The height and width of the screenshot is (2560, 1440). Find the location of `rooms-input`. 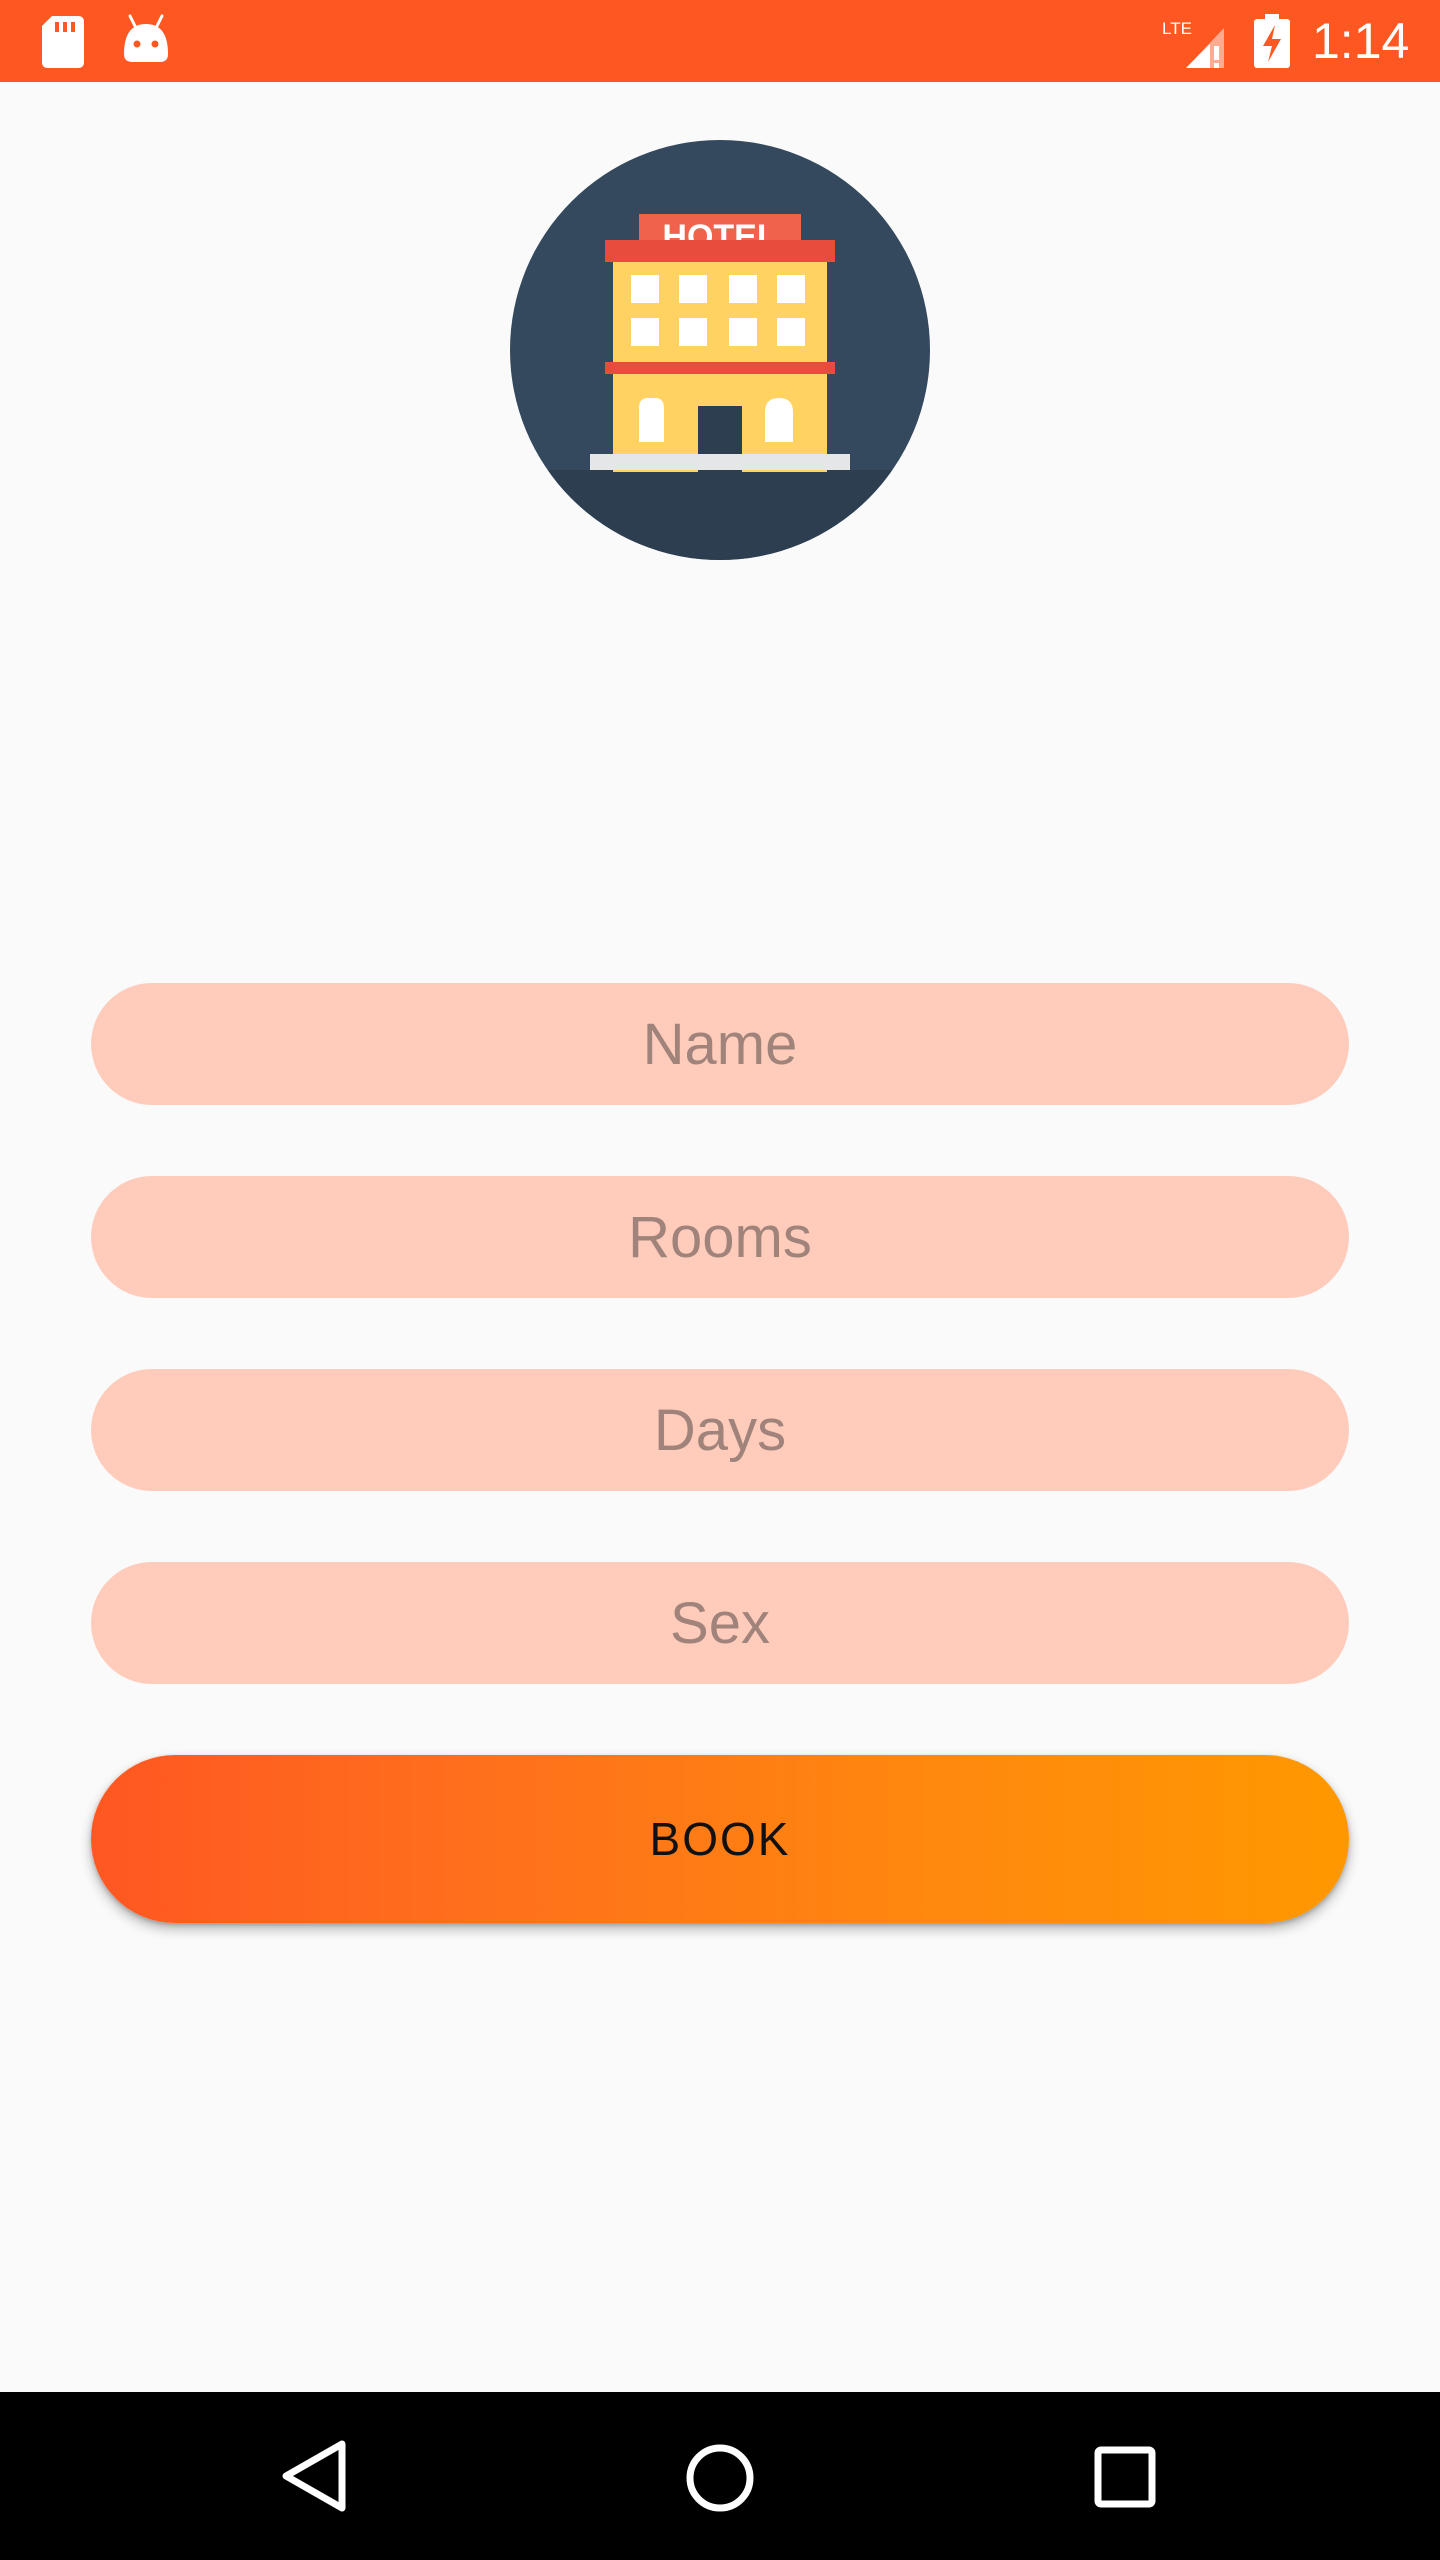

rooms-input is located at coordinates (720, 1237).